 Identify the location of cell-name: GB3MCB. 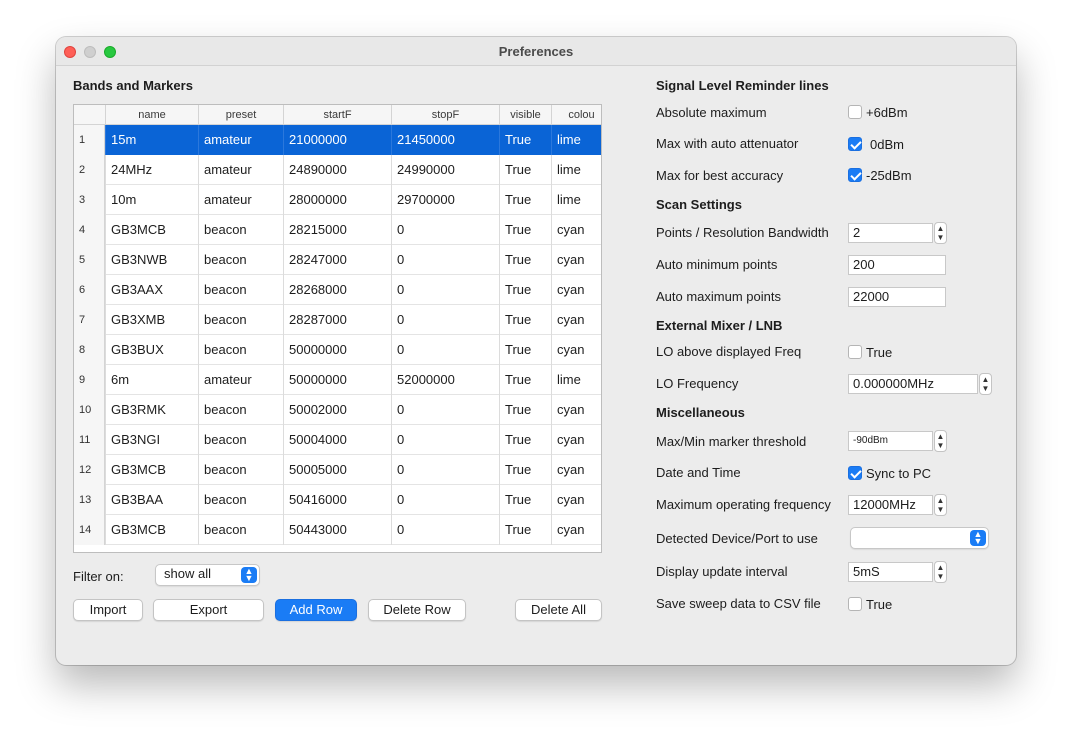
(151, 530).